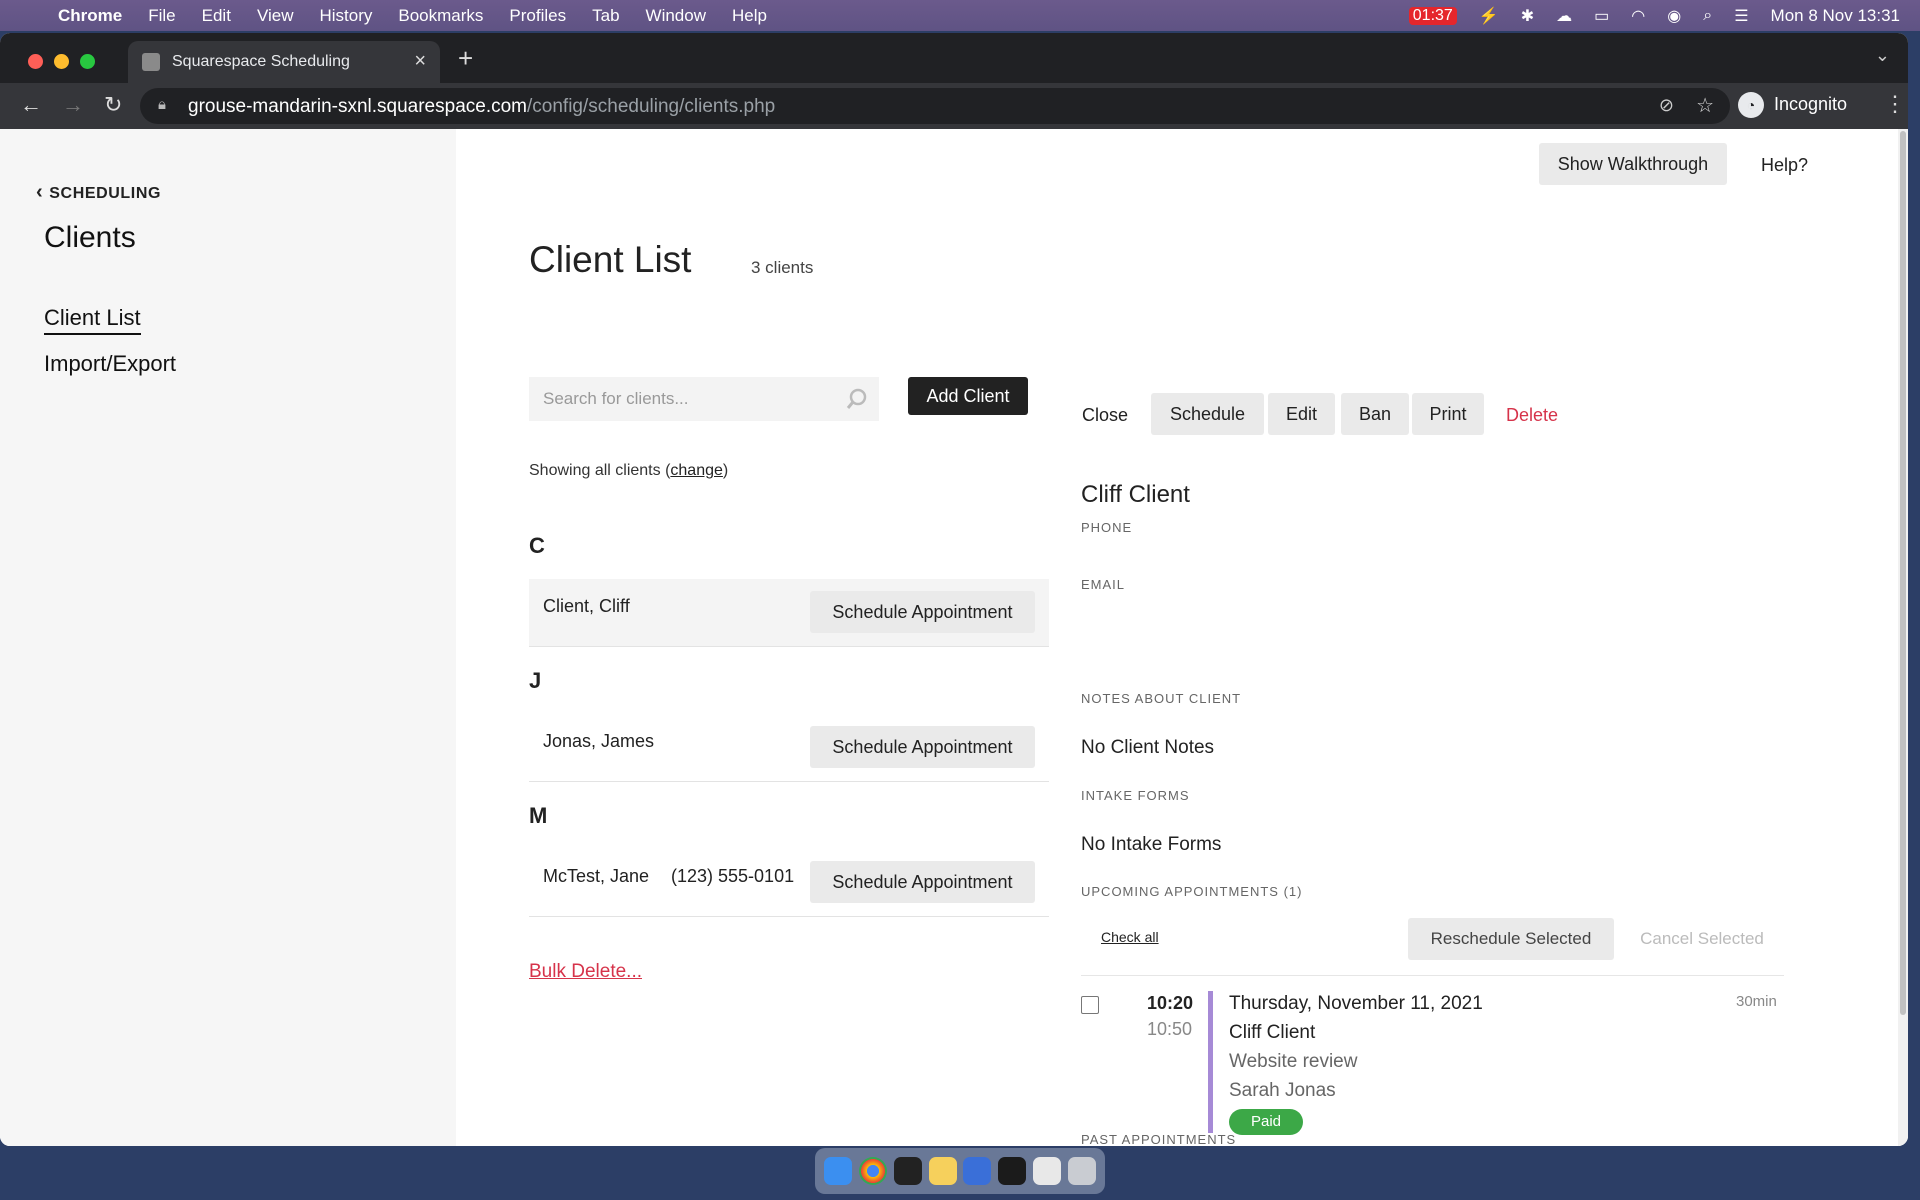  What do you see at coordinates (162, 104) in the screenshot?
I see `lock-icon: 🔒︎` at bounding box center [162, 104].